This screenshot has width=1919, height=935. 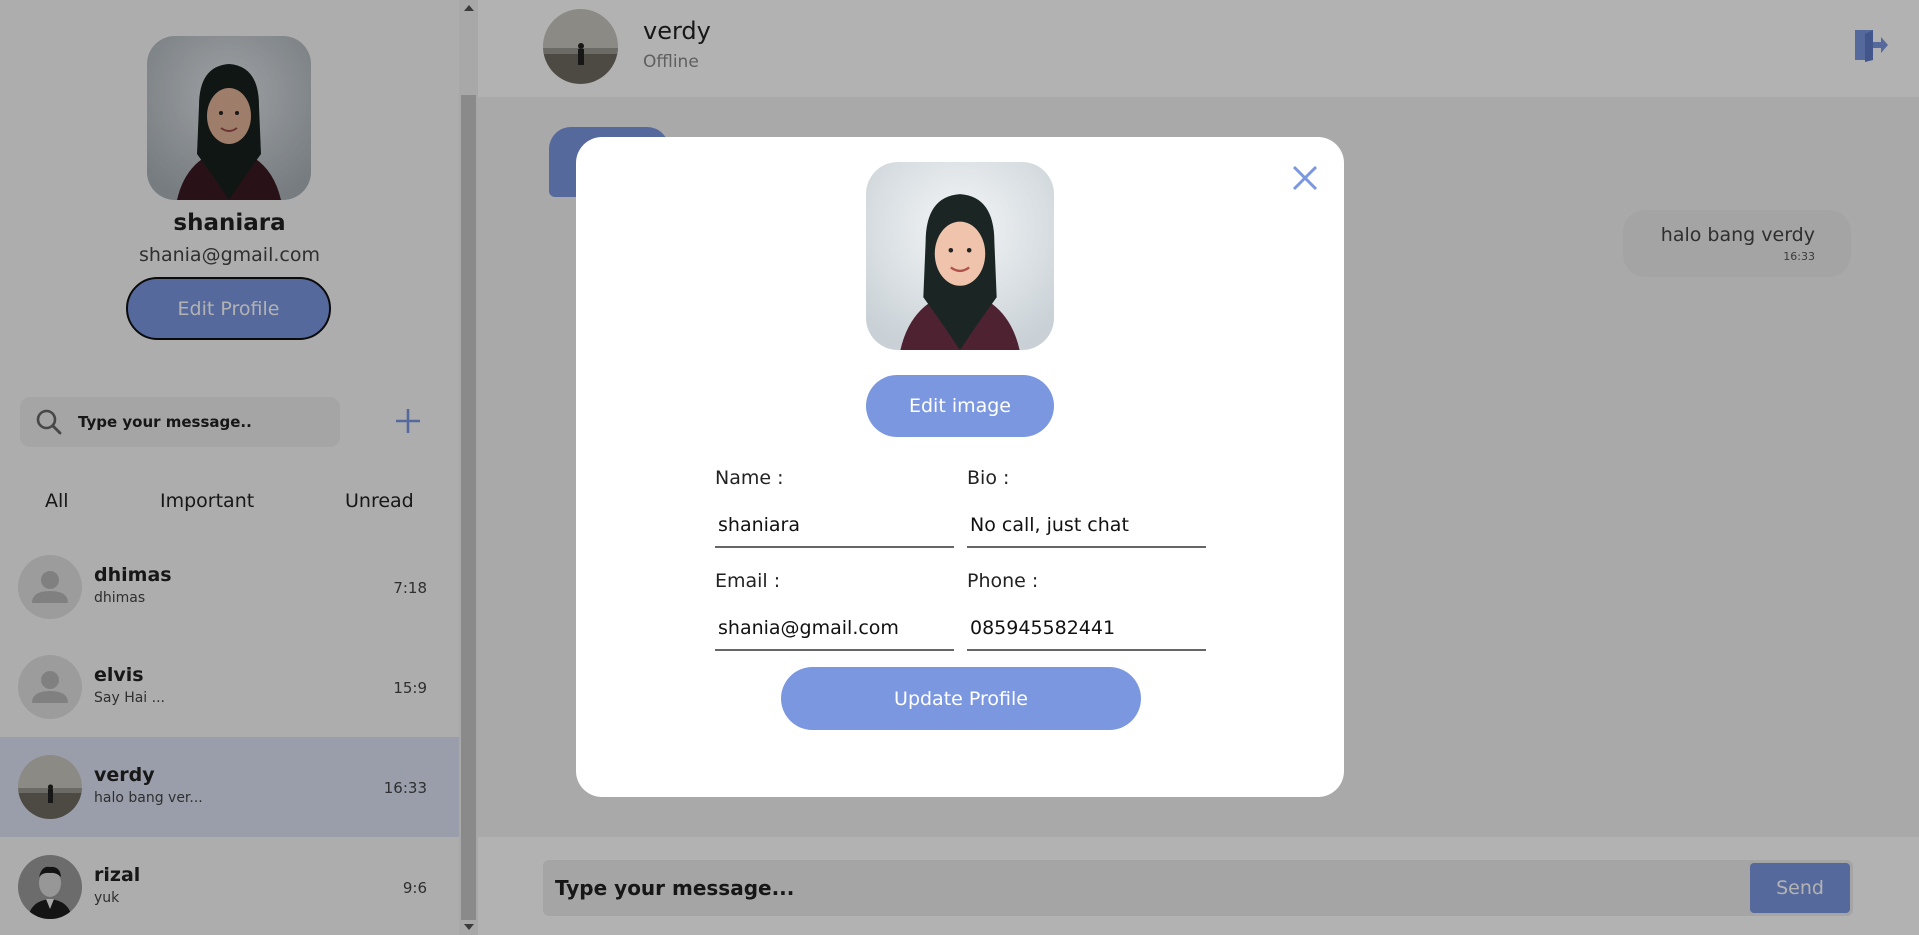 I want to click on modal-profile-photo, so click(x=960, y=256).